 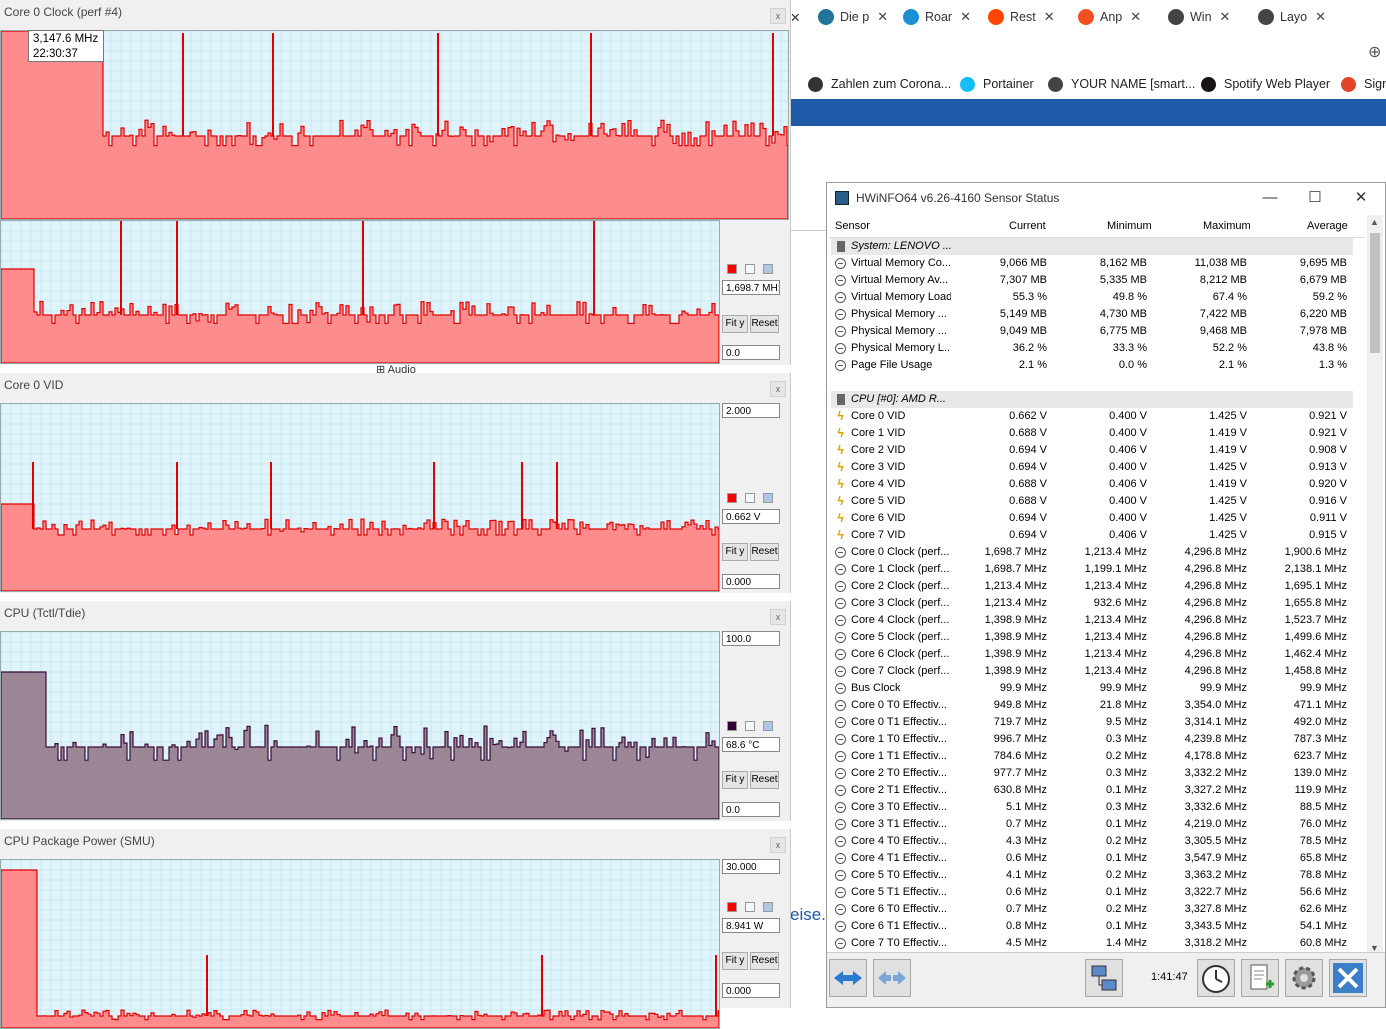 I want to click on sensor-row: ϟ Core 4 VID 0.688 V 0.406 V 1.419 V 0.920 V, so click(x=1092, y=484).